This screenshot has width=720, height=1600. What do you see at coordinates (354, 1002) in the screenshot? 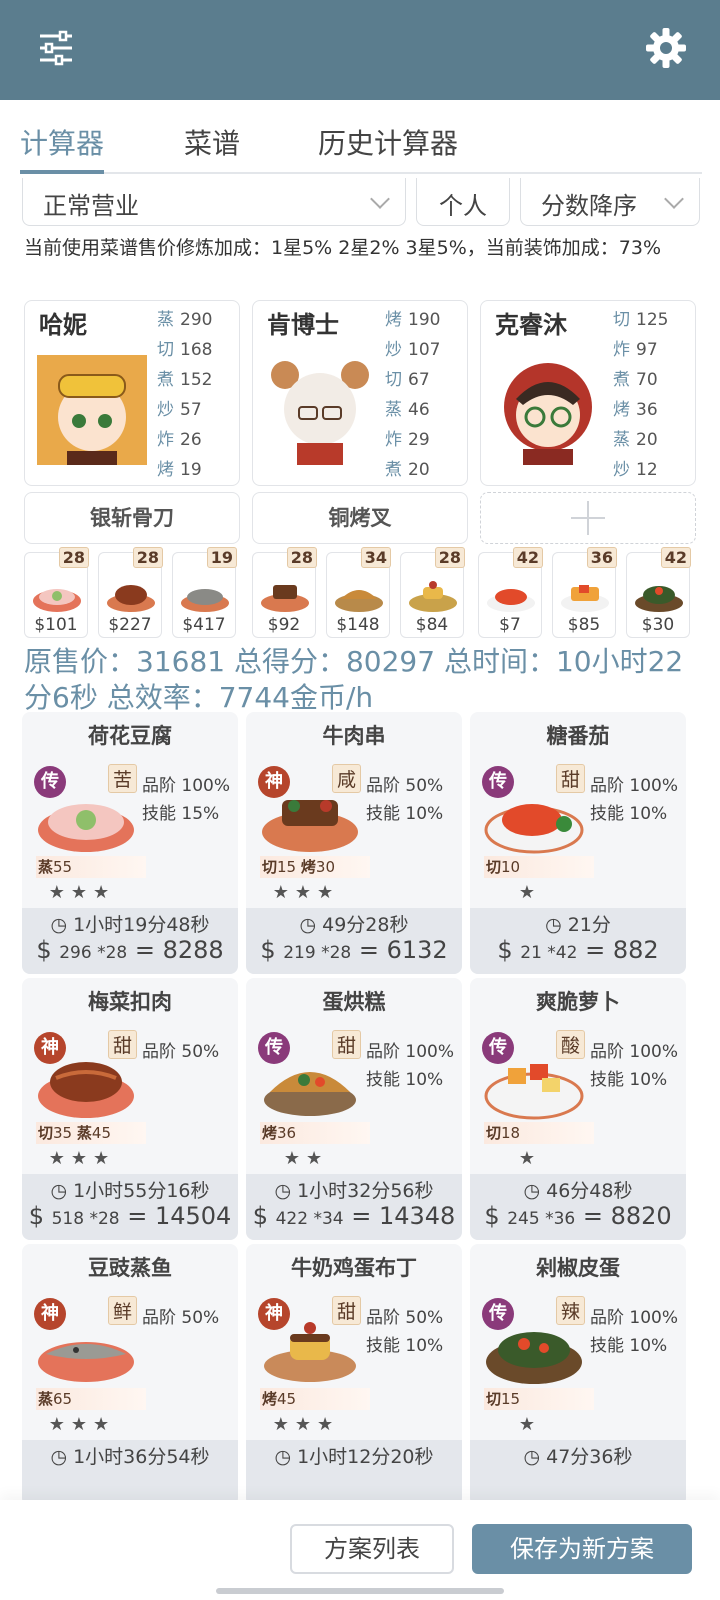
I see `dish-name: 蛋烘糕` at bounding box center [354, 1002].